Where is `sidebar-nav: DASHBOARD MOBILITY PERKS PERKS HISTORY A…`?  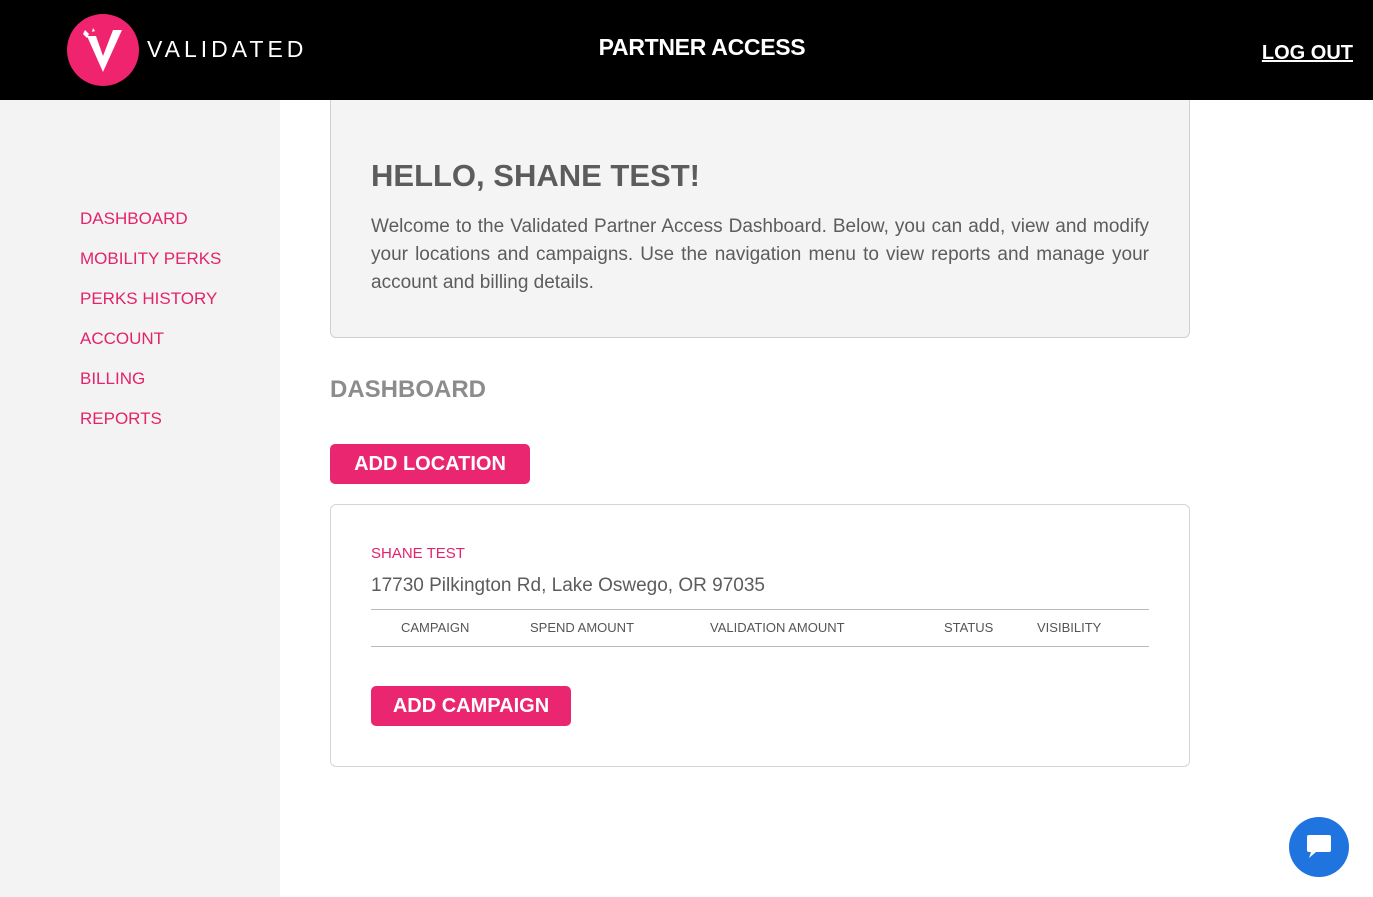 sidebar-nav: DASHBOARD MOBILITY PERKS PERKS HISTORY A… is located at coordinates (150, 328).